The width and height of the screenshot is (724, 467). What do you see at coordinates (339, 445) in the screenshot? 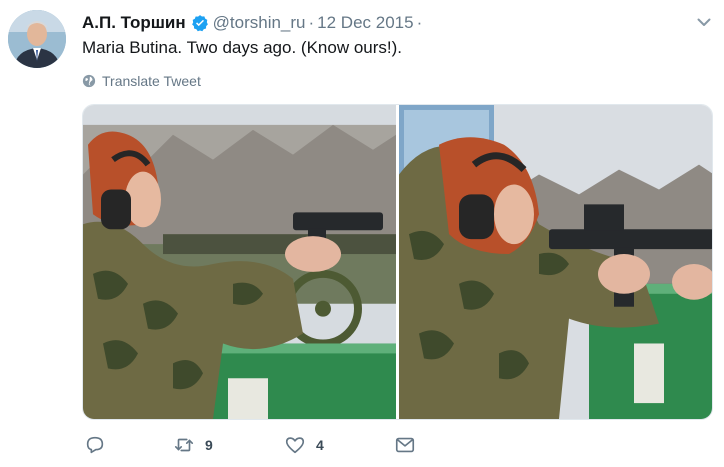
I see `like-button: 4` at bounding box center [339, 445].